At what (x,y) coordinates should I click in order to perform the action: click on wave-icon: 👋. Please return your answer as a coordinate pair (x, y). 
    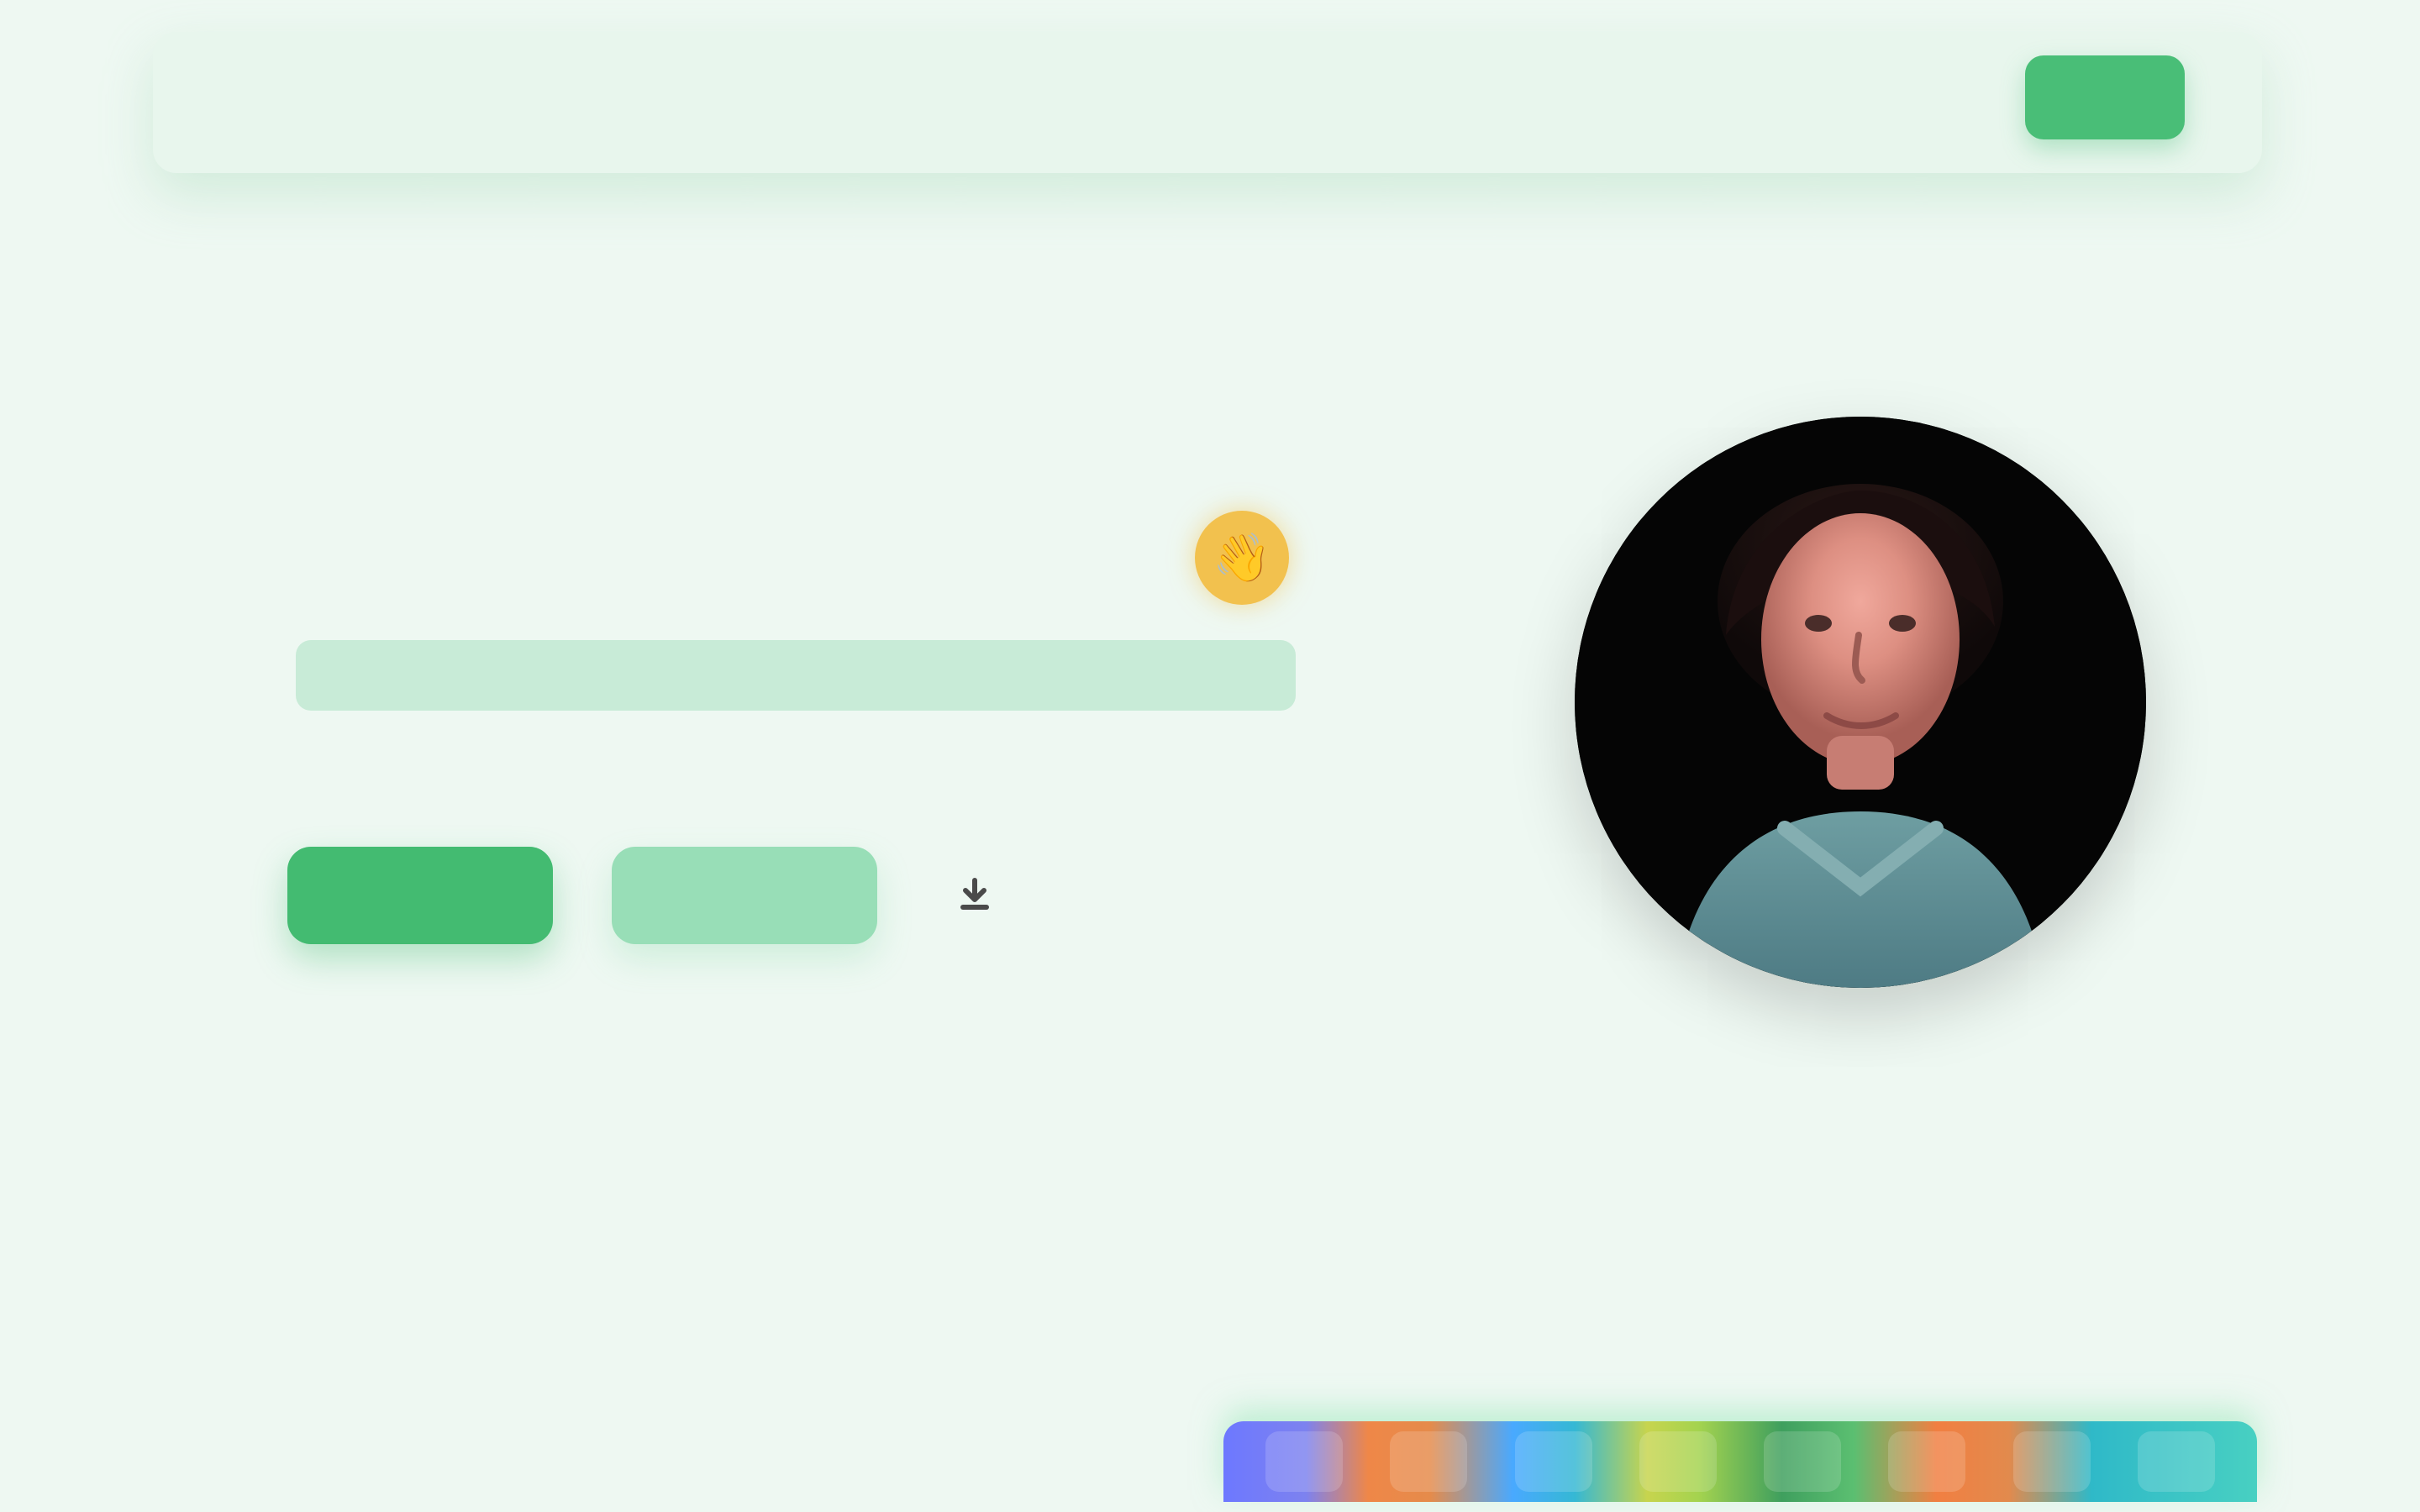
    Looking at the image, I should click on (1242, 557).